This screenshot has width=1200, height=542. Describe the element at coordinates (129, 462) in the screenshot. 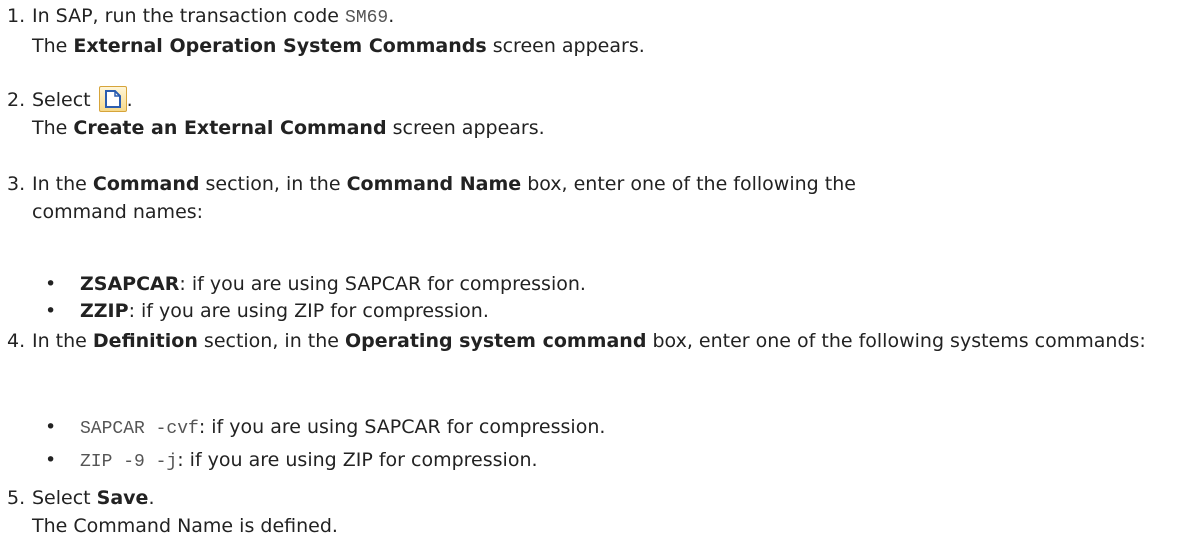

I see `os-command: ZIP -9 -j` at that location.